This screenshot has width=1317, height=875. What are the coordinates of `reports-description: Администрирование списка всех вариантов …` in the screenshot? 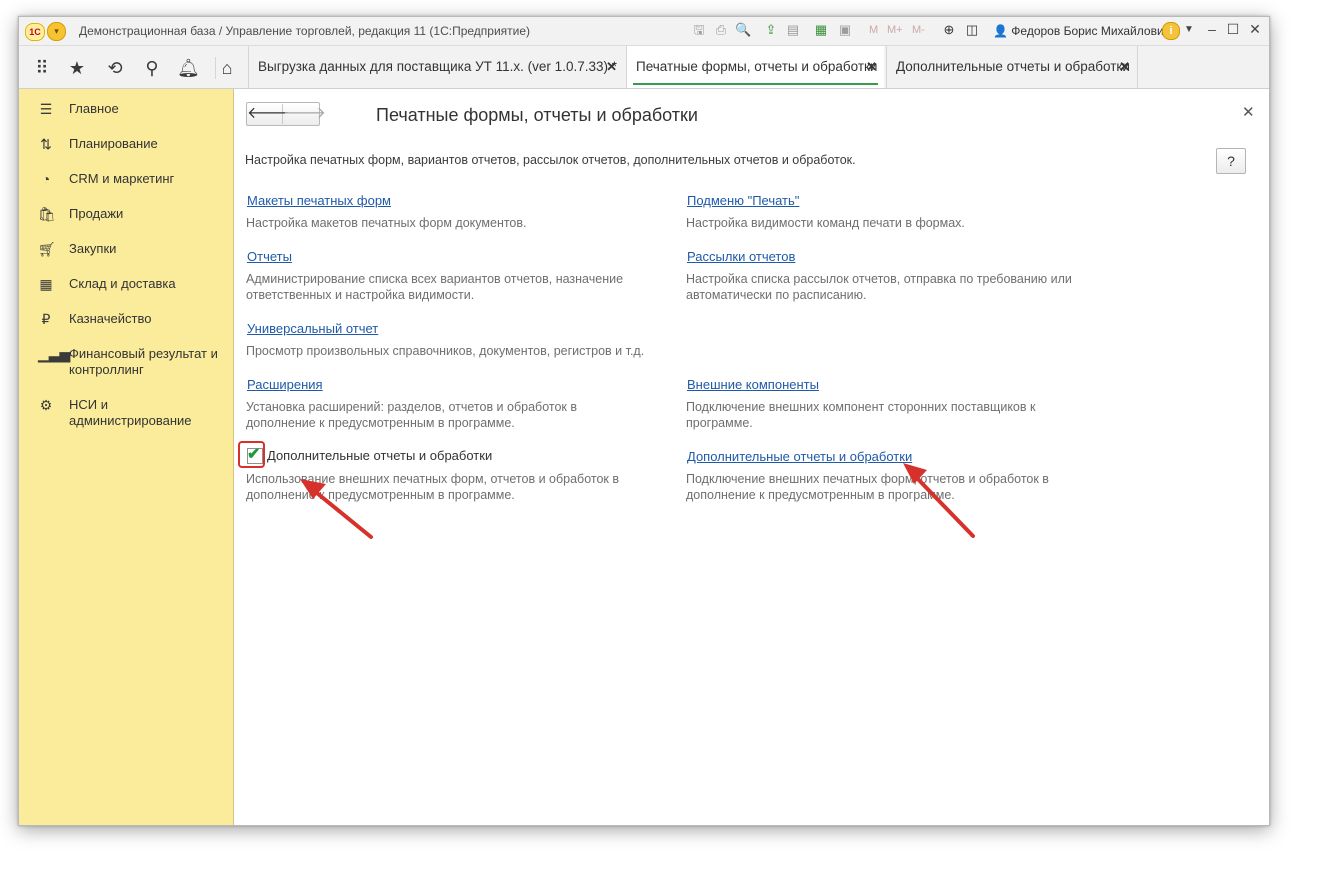 It's located at (435, 287).